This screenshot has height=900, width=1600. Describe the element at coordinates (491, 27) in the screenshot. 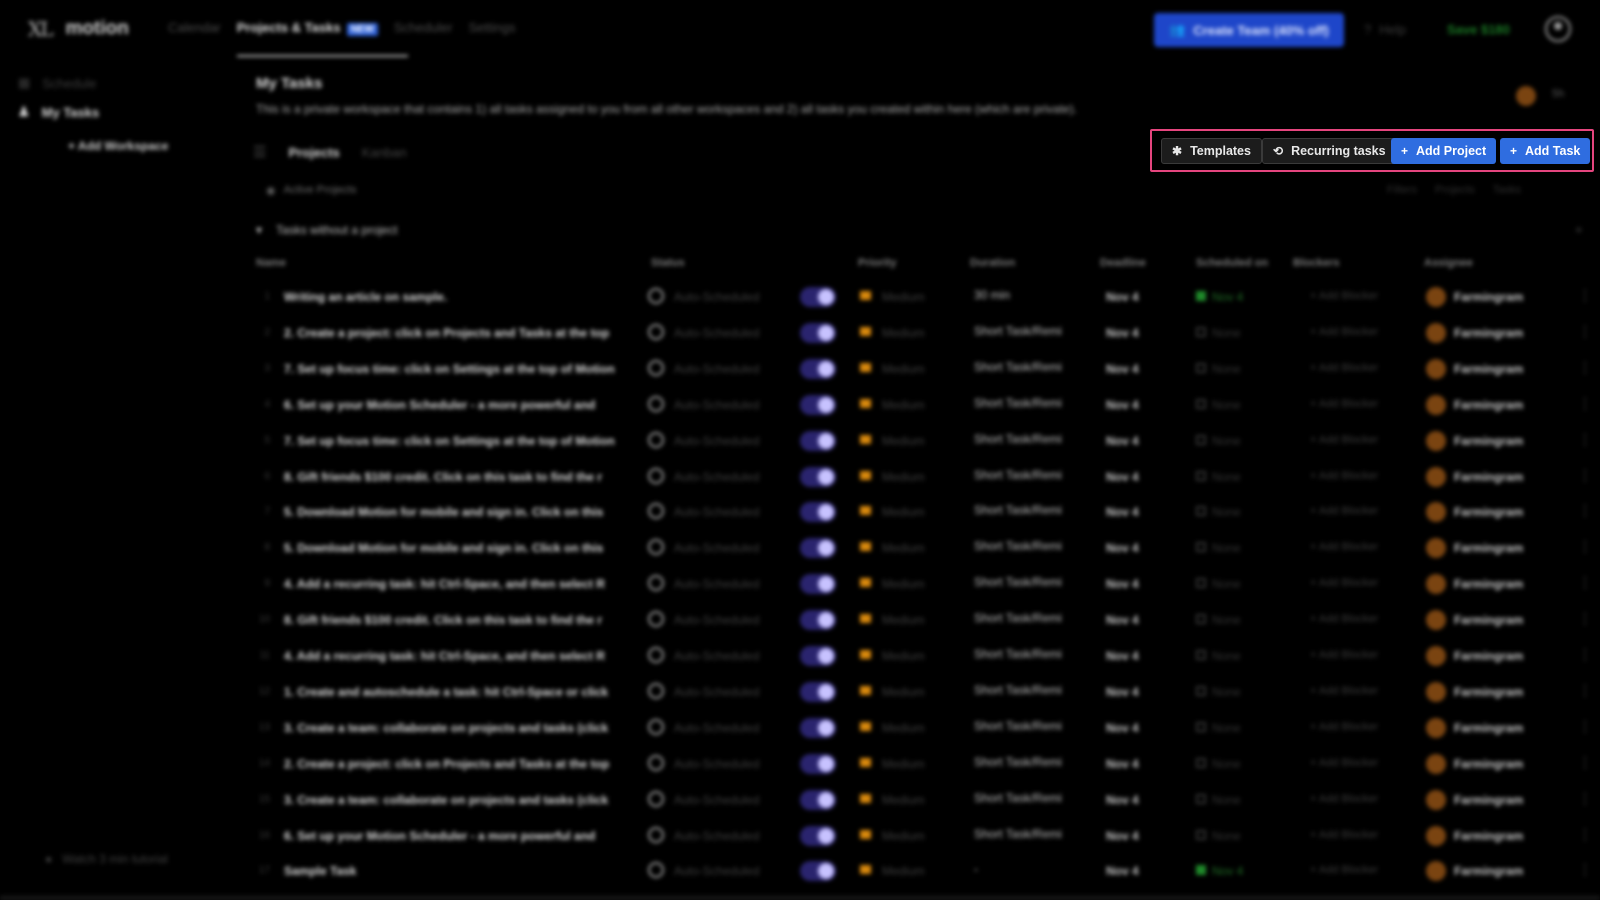

I see `nav-settings: Settings` at that location.